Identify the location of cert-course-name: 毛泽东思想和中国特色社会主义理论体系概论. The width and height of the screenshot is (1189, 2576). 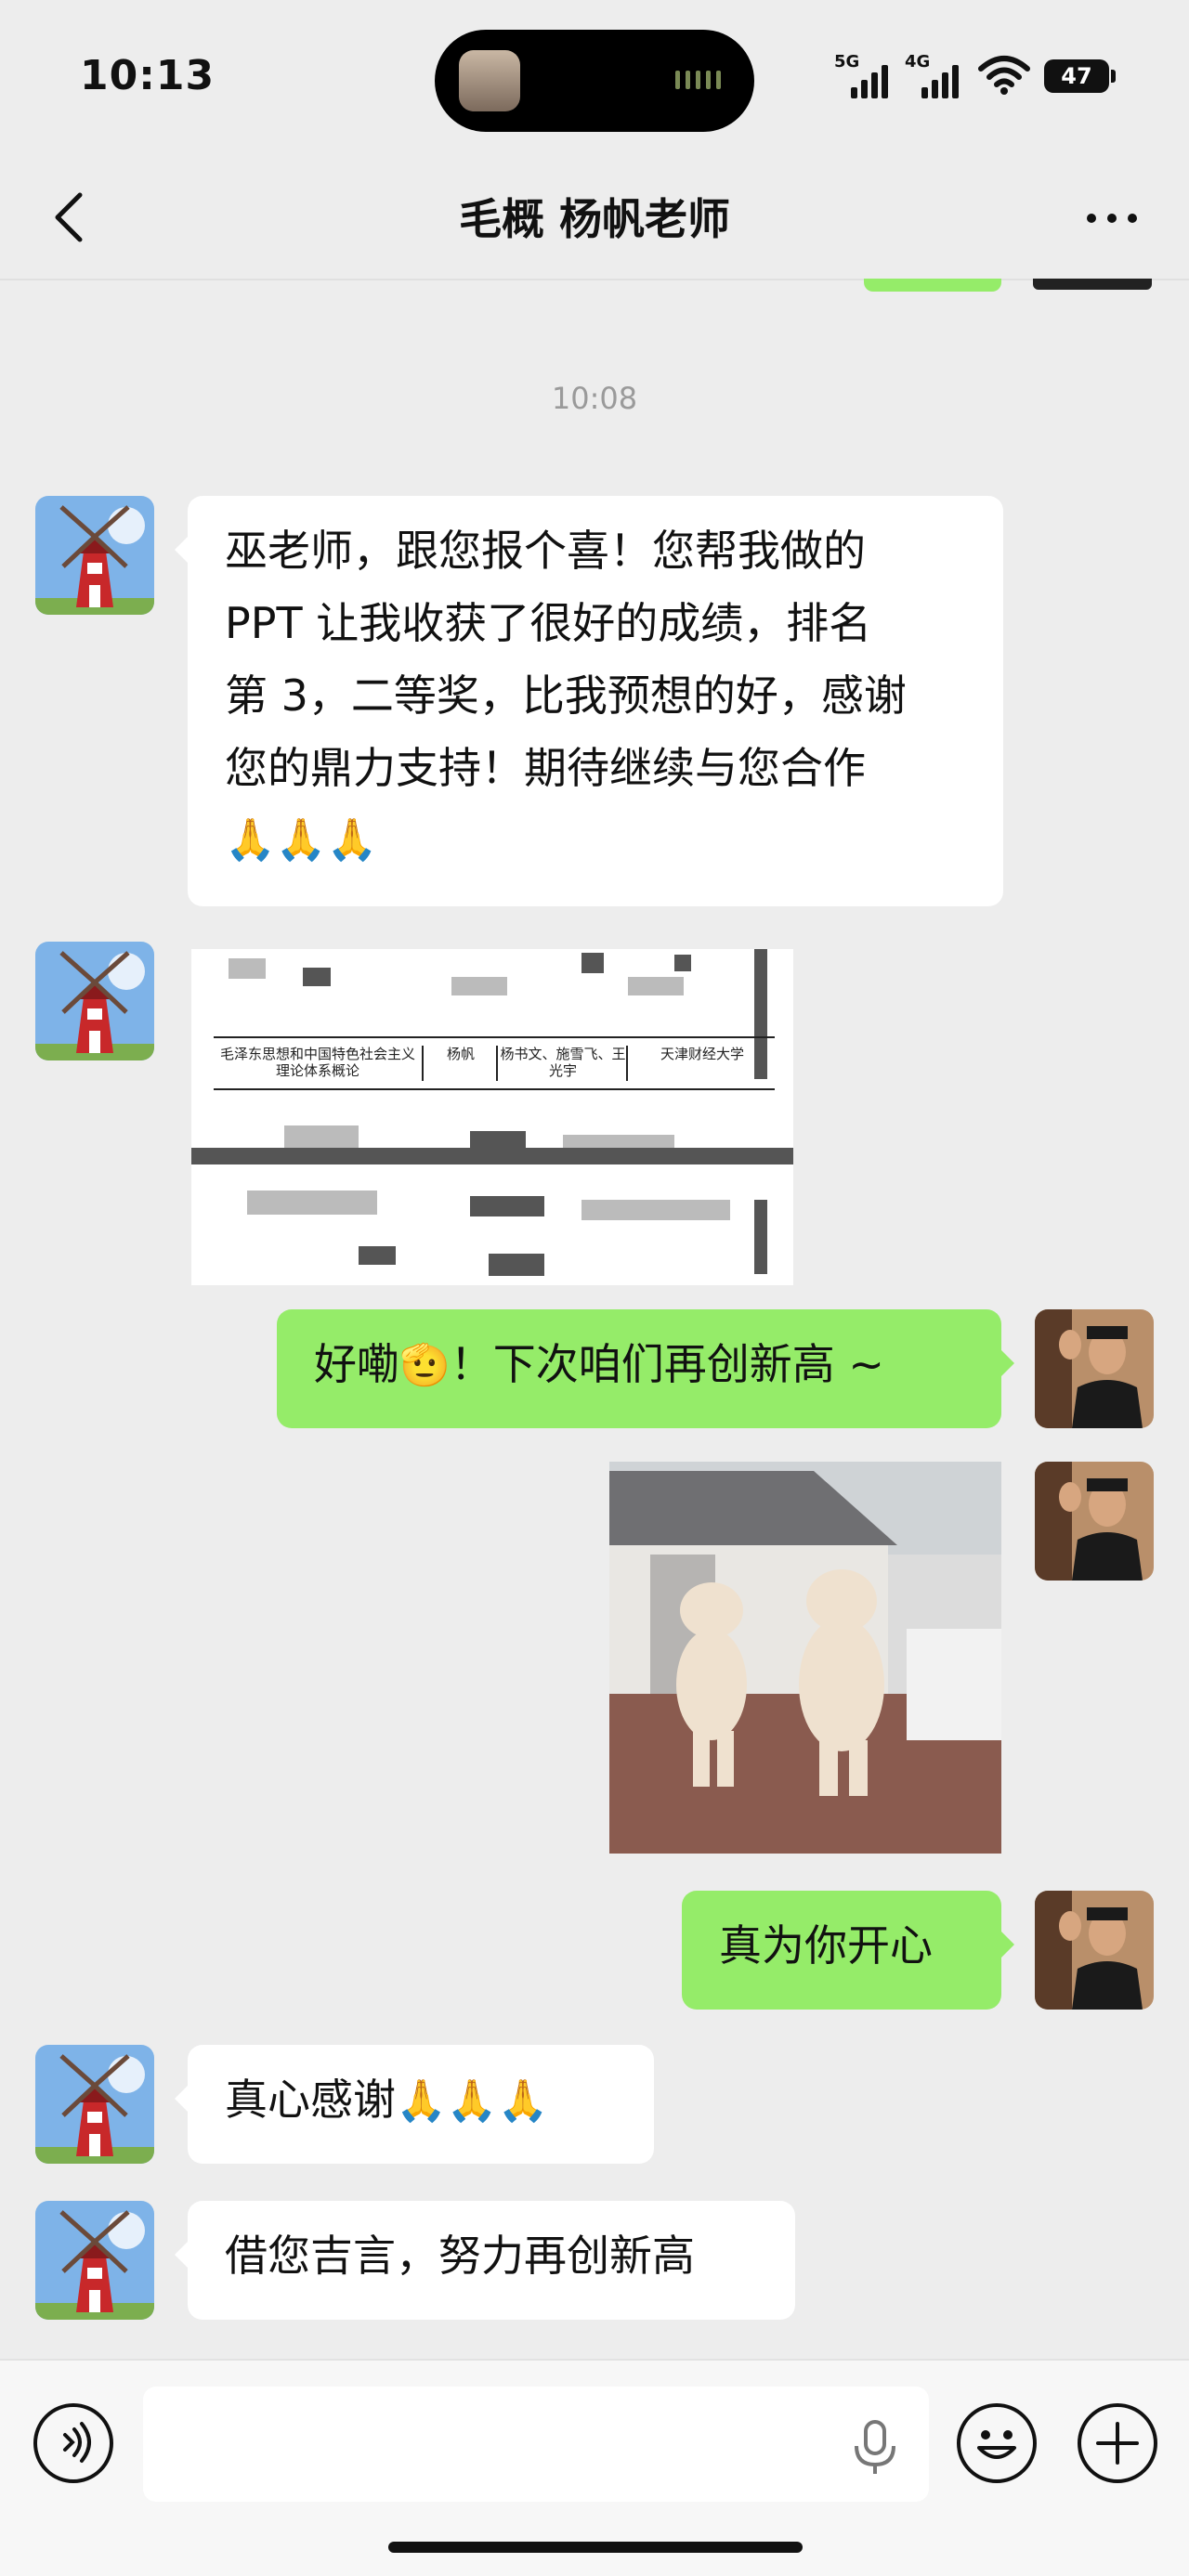
(317, 1062).